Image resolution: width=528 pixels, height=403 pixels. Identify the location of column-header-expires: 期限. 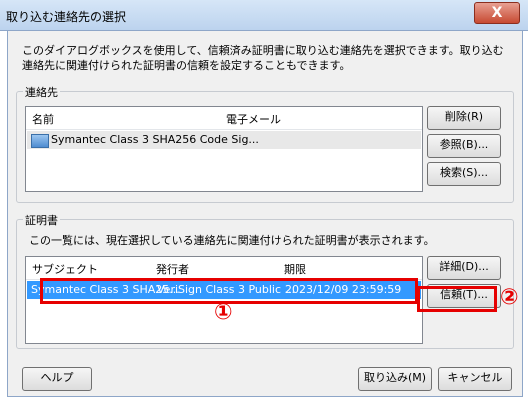
(295, 269).